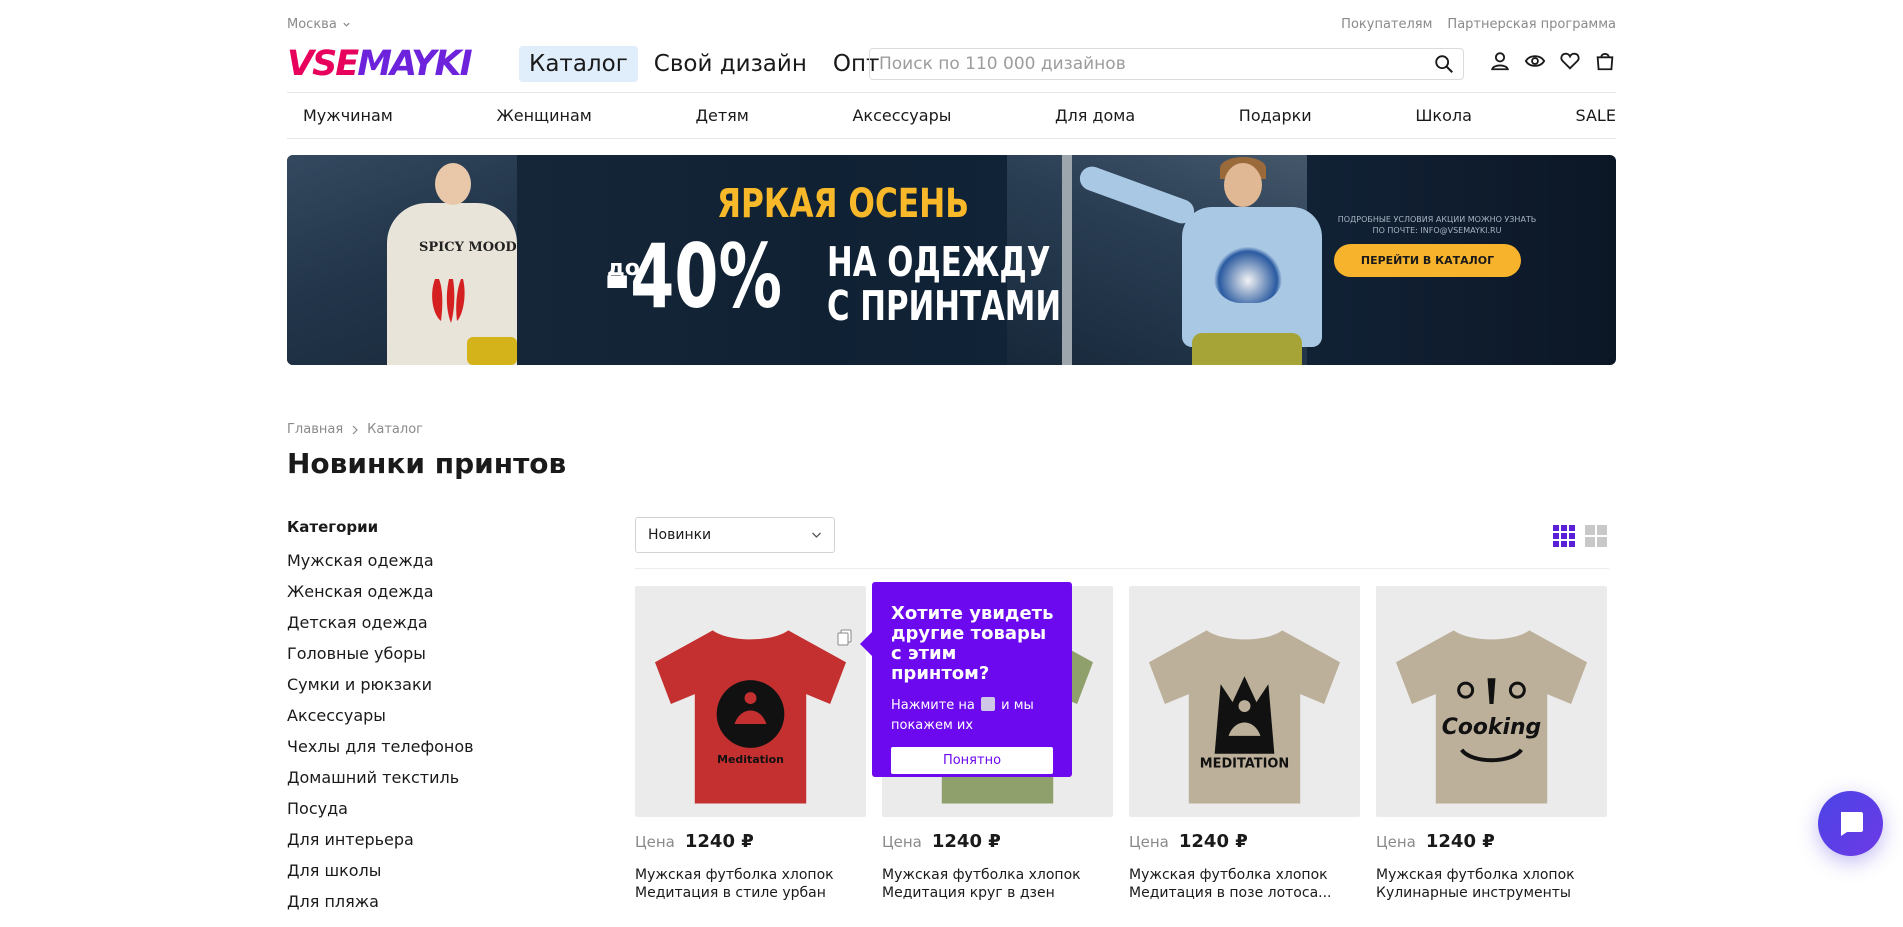 This screenshot has width=1903, height=927. I want to click on banner-model-2-head, so click(1243, 185).